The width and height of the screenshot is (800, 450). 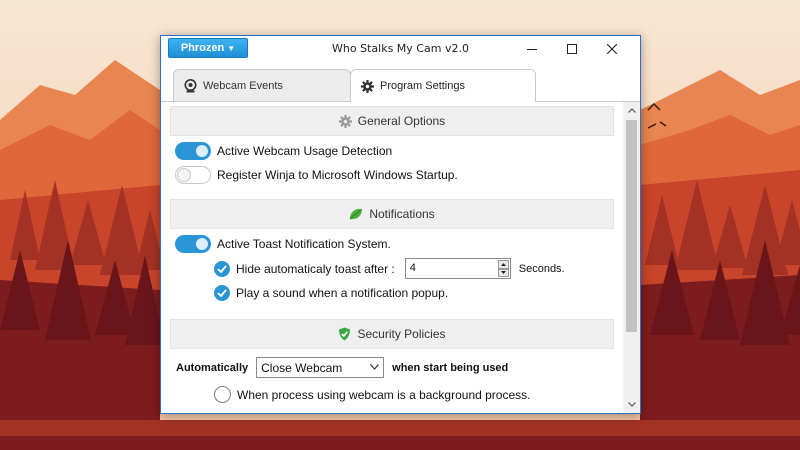 What do you see at coordinates (212, 367) in the screenshot?
I see `automatically-label: Automatically` at bounding box center [212, 367].